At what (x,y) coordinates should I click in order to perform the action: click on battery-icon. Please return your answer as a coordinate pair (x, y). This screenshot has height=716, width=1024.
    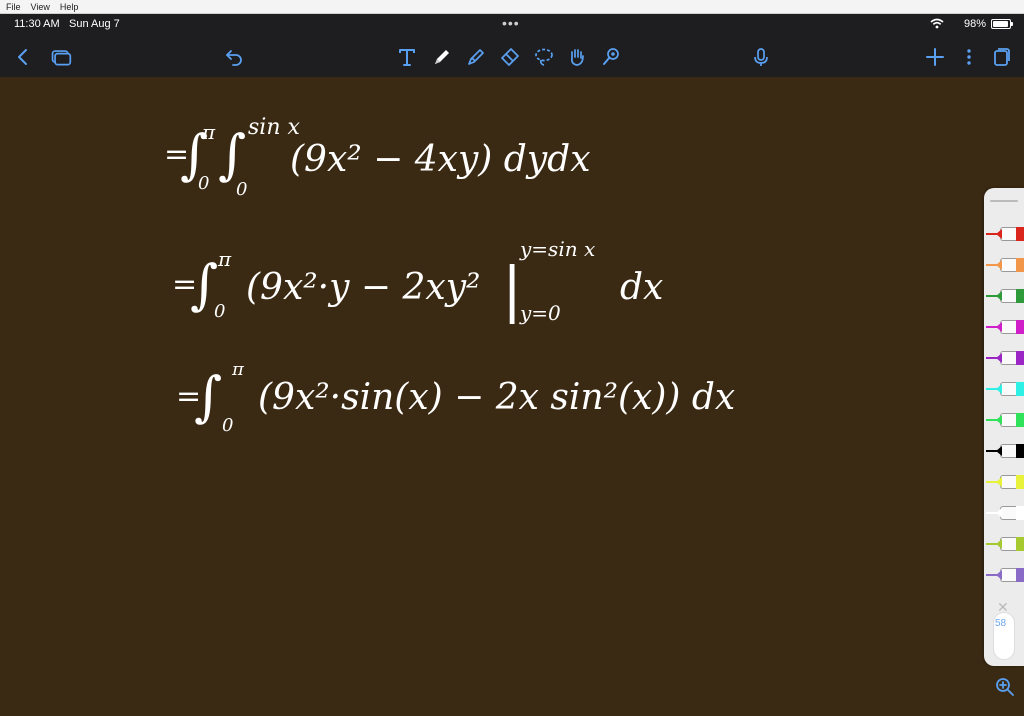
    Looking at the image, I should click on (1002, 24).